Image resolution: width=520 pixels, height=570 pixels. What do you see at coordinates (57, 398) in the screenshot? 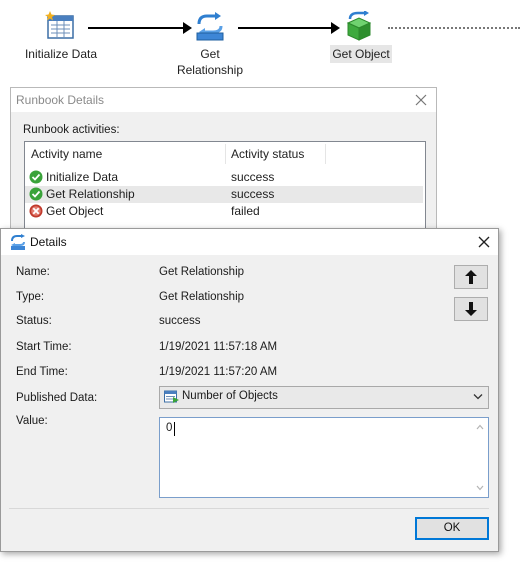
I see `published-data-label: Published Data:` at bounding box center [57, 398].